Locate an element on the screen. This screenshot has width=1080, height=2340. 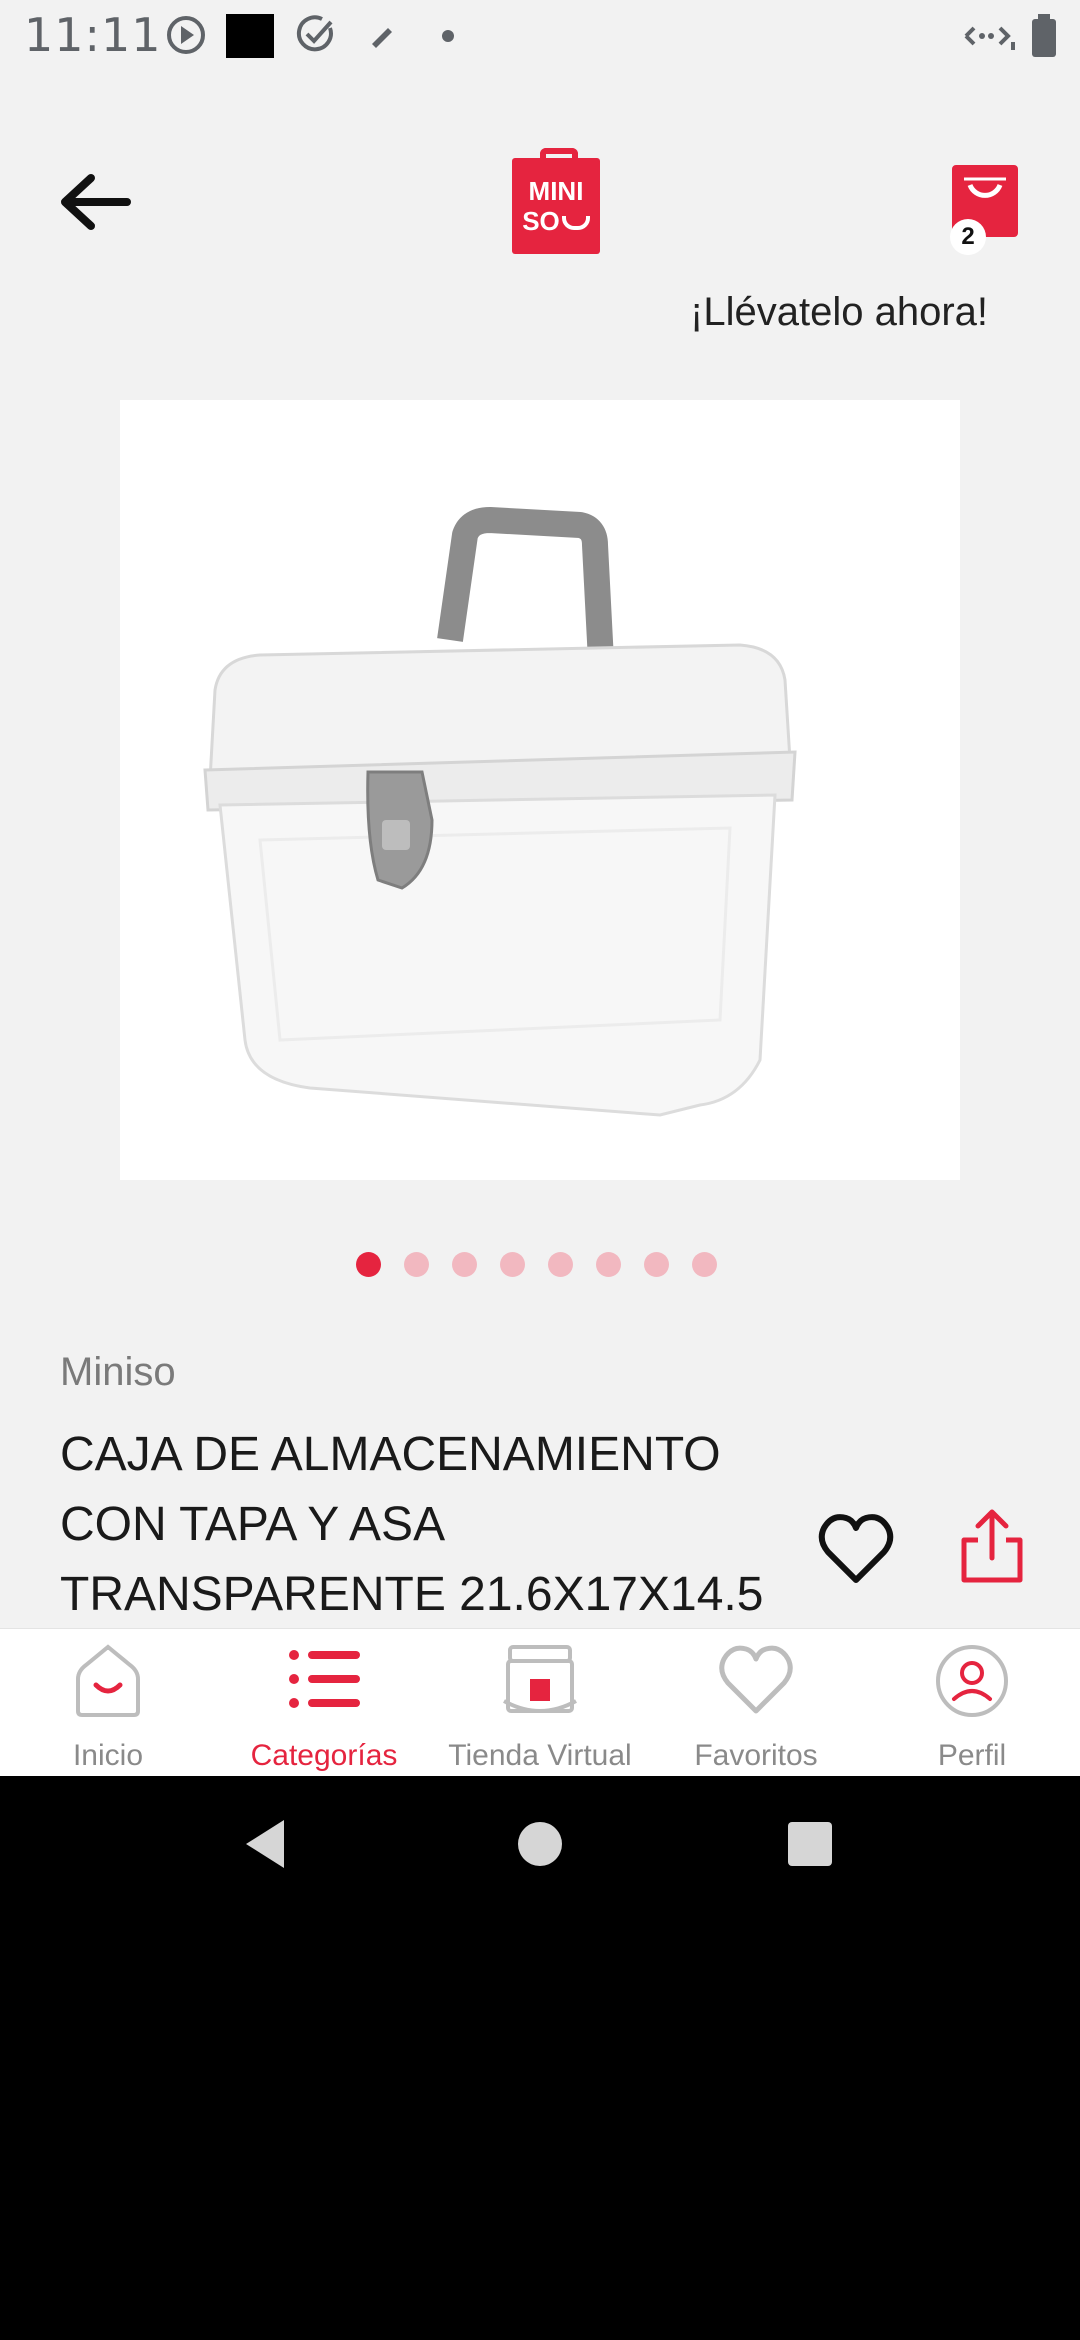
nav-item-inicio: Inicio is located at coordinates (108, 1702).